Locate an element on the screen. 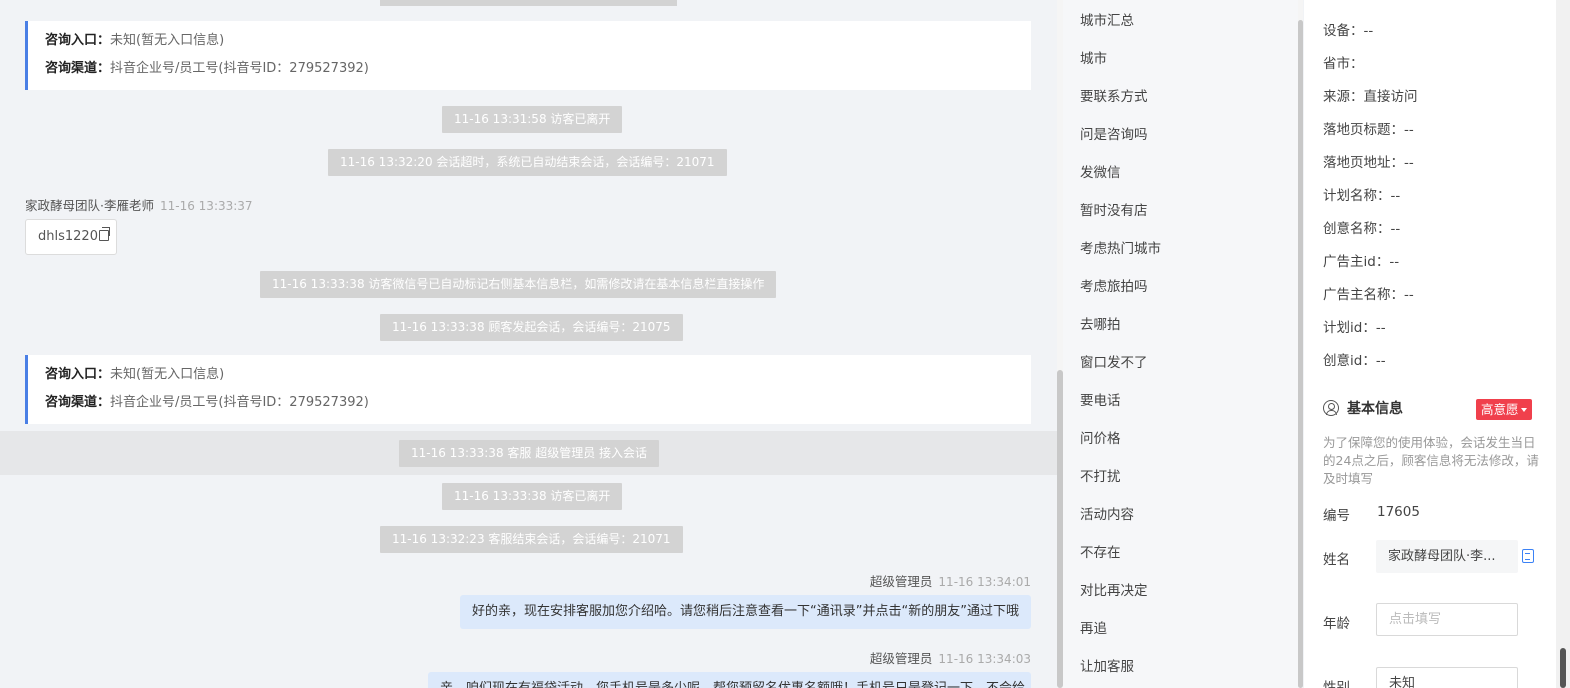  source-info-label: 创意id： is located at coordinates (1349, 361).